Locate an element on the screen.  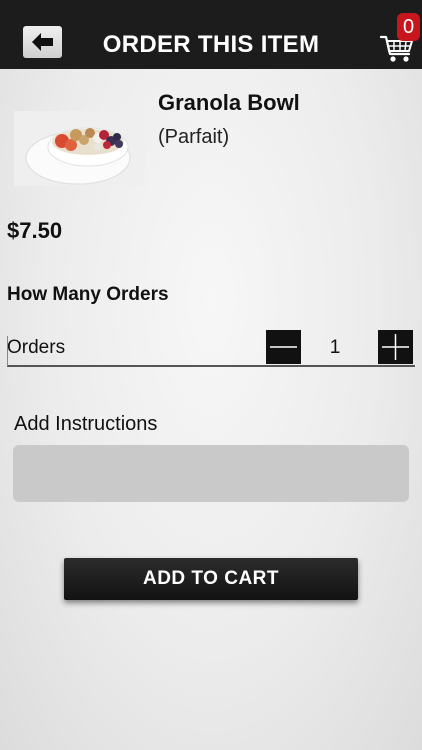
orders-quantity-row: Orders 1 is located at coordinates (211, 347).